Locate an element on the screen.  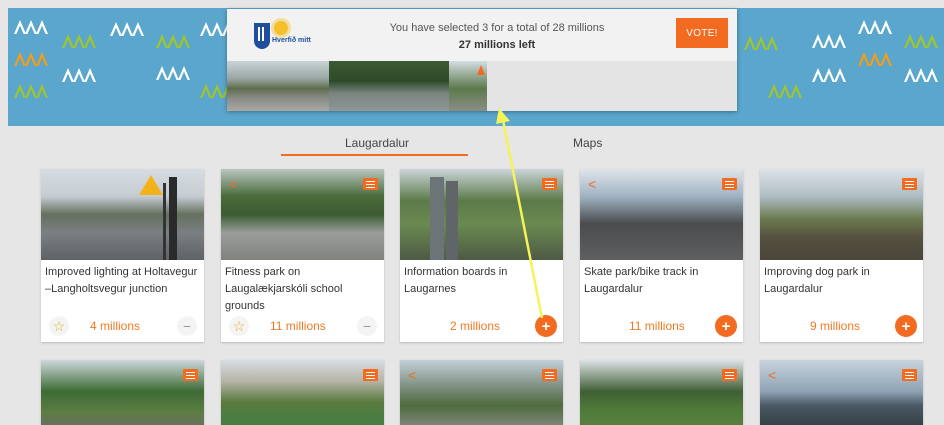
tab-maps: Maps is located at coordinates (587, 143).